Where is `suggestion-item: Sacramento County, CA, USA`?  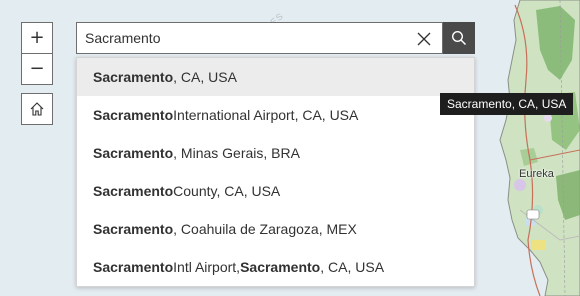
suggestion-item: Sacramento County, CA, USA is located at coordinates (275, 191).